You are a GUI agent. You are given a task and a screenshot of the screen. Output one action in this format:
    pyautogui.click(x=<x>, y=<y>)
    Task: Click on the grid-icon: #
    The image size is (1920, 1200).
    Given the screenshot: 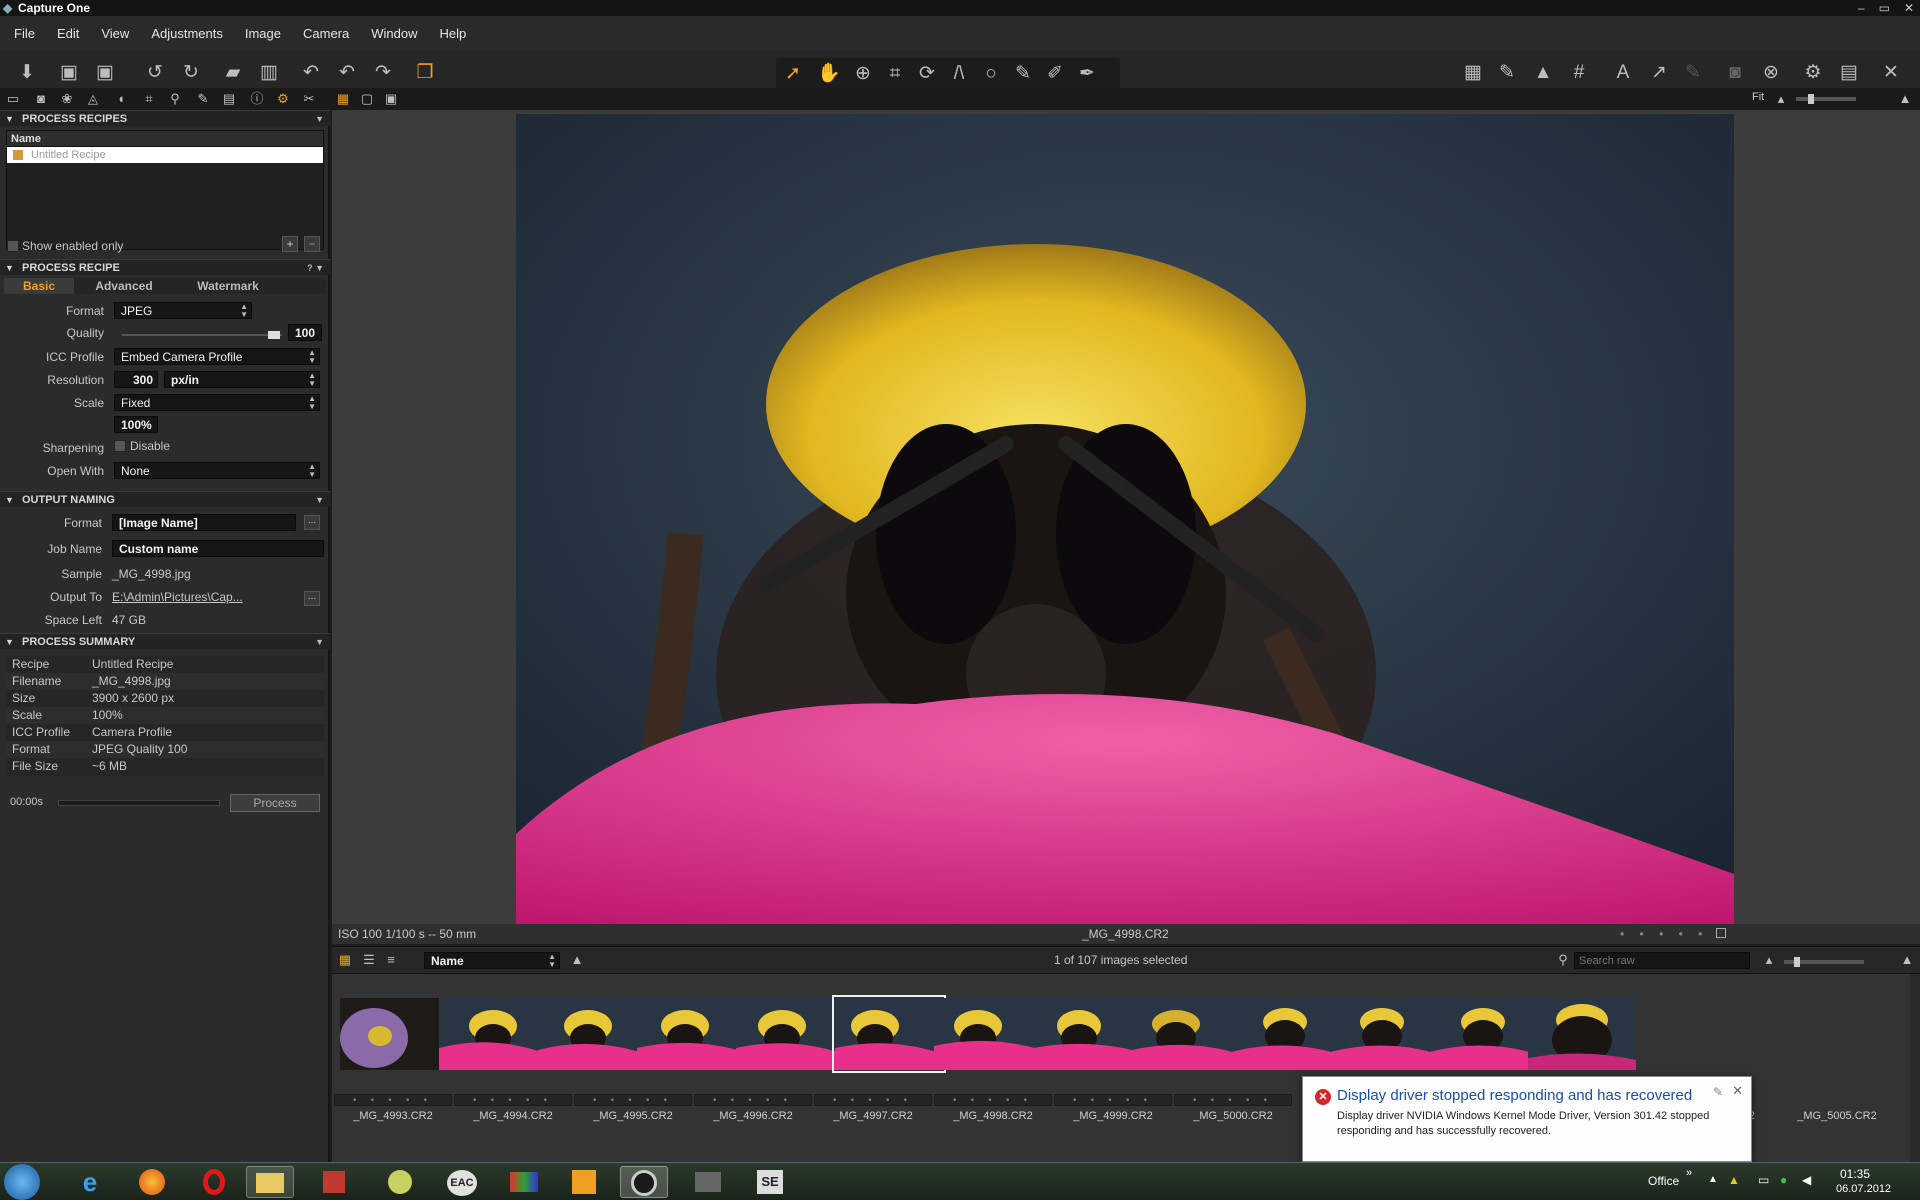 What is the action you would take?
    pyautogui.click(x=1579, y=73)
    